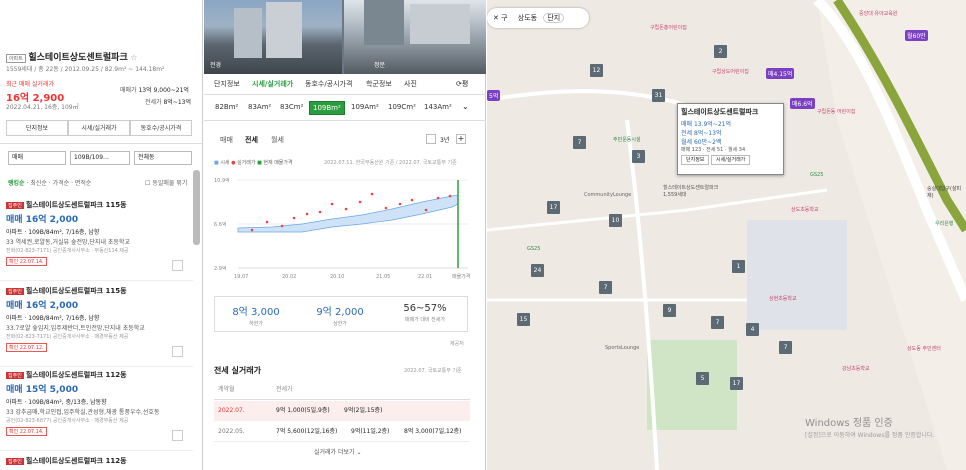 This screenshot has height=470, width=966. What do you see at coordinates (706, 124) in the screenshot?
I see `popup-sale: 매매 13.9억~21억` at bounding box center [706, 124].